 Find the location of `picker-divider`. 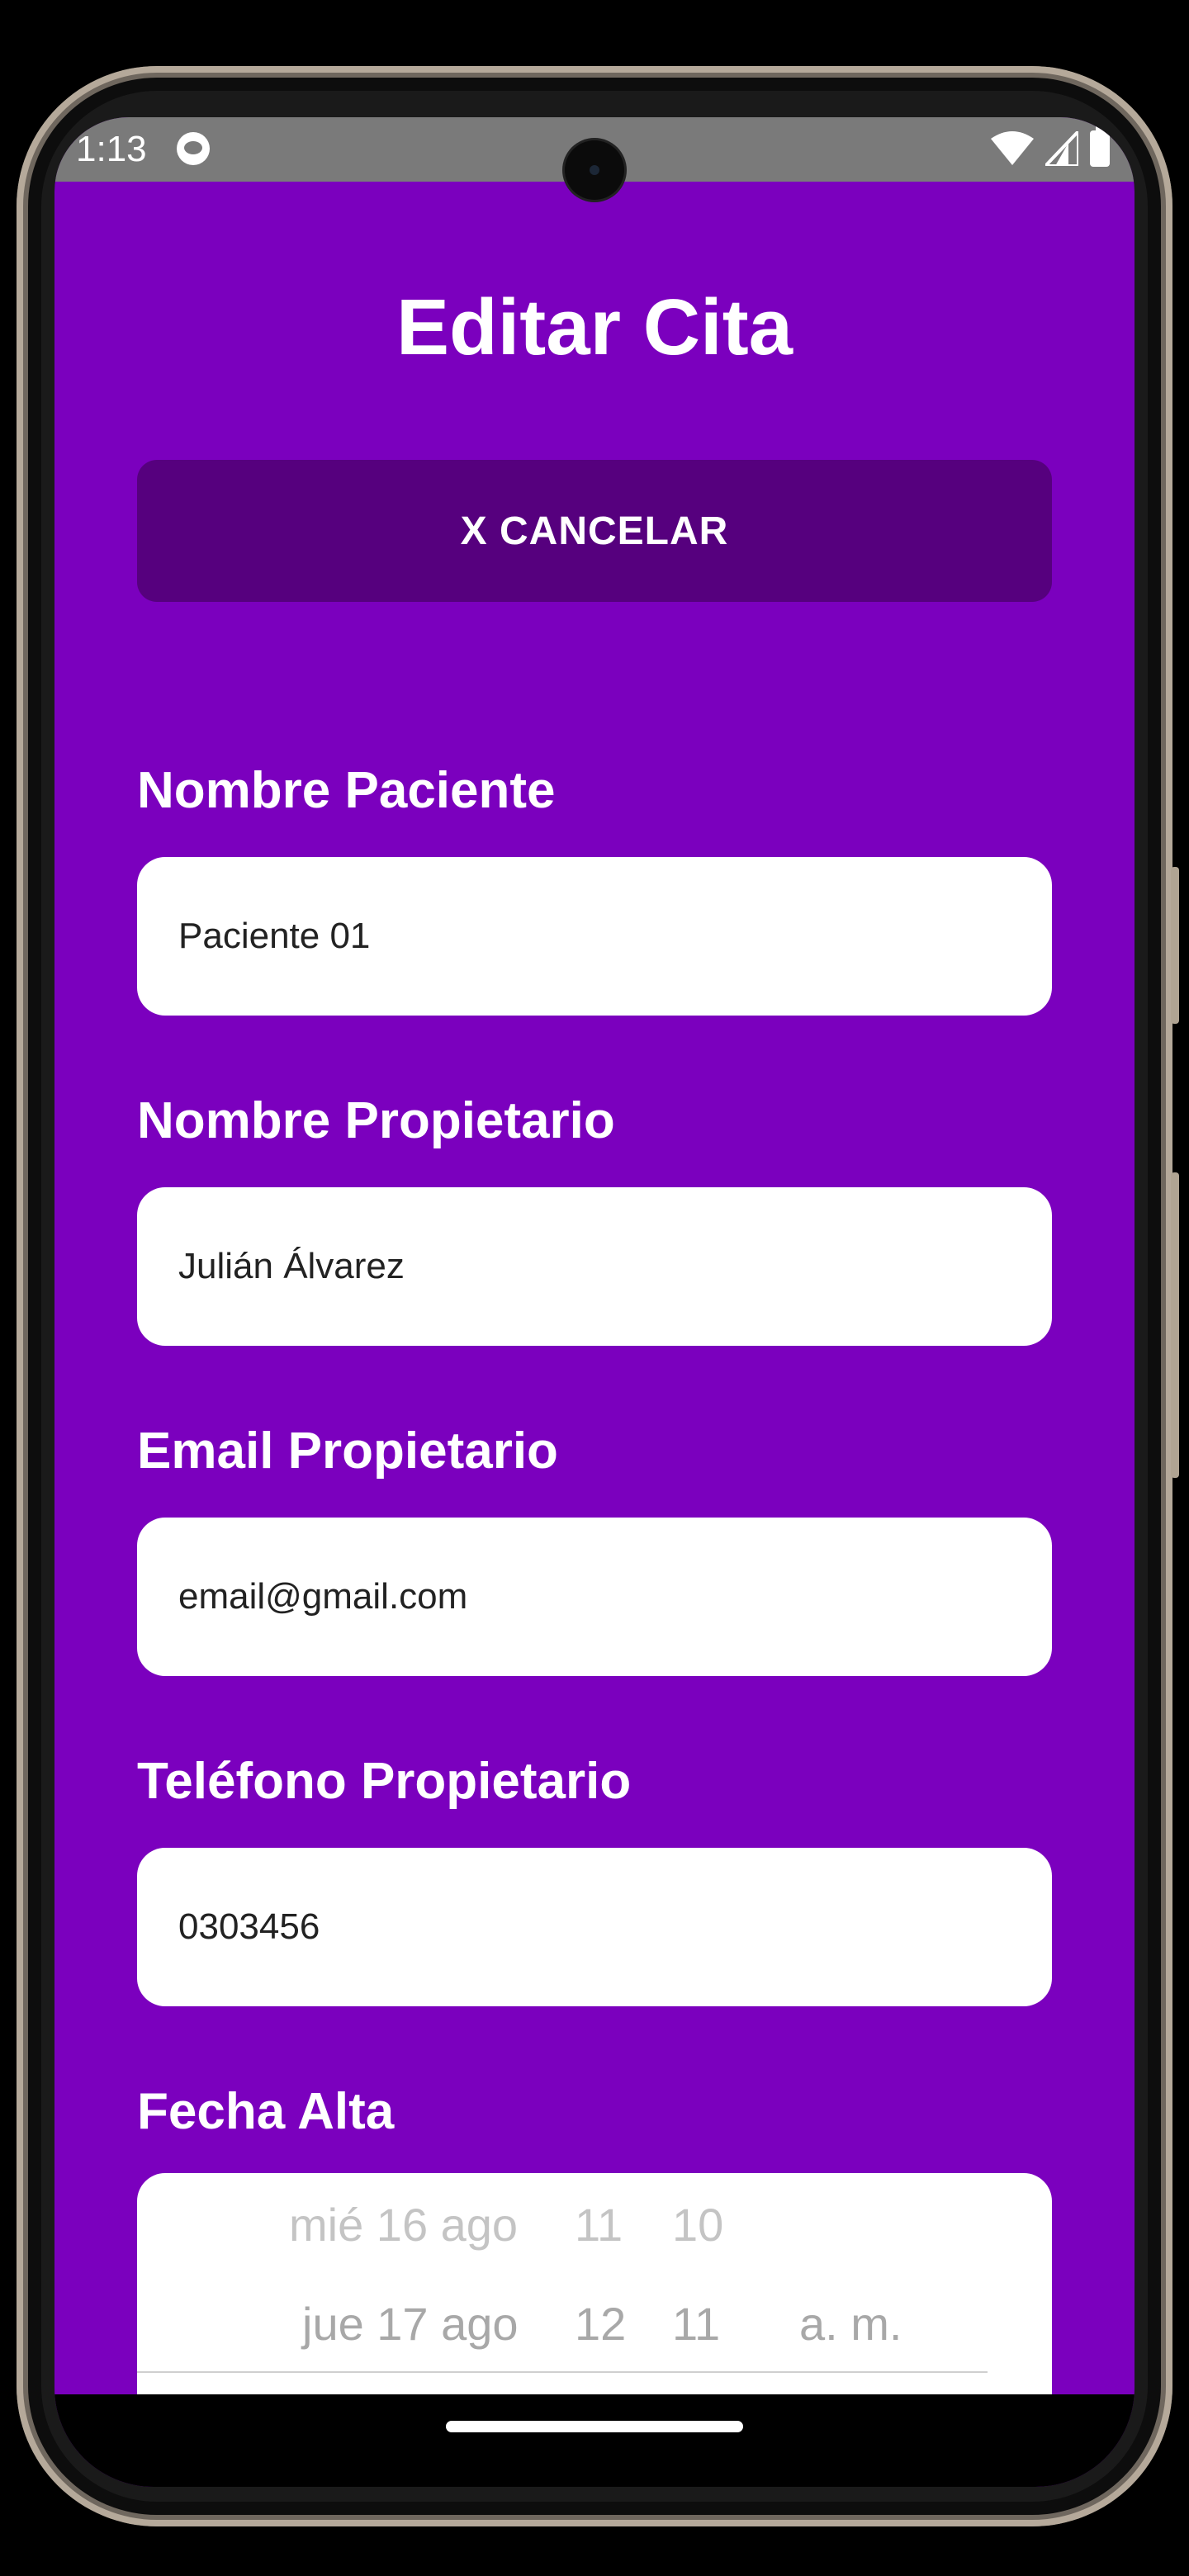

picker-divider is located at coordinates (562, 2372).